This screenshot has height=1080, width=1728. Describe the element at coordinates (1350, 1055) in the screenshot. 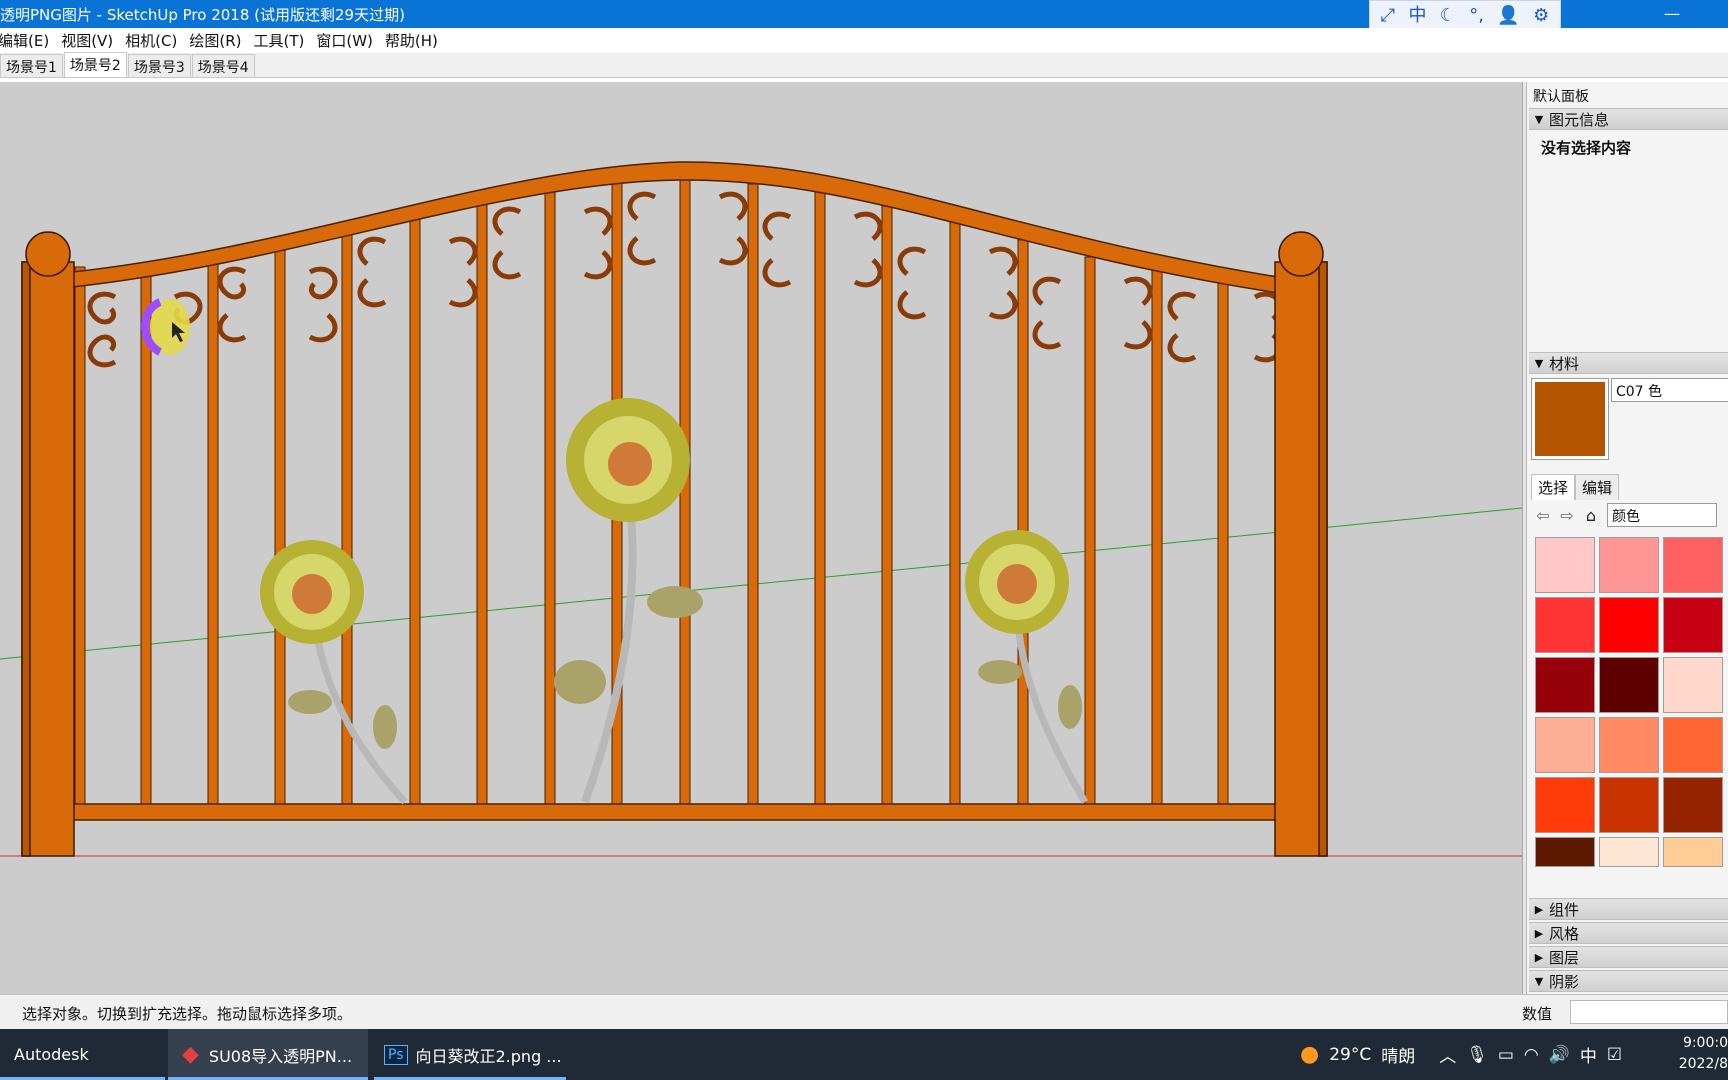

I see `weather-temp: 29°C` at that location.